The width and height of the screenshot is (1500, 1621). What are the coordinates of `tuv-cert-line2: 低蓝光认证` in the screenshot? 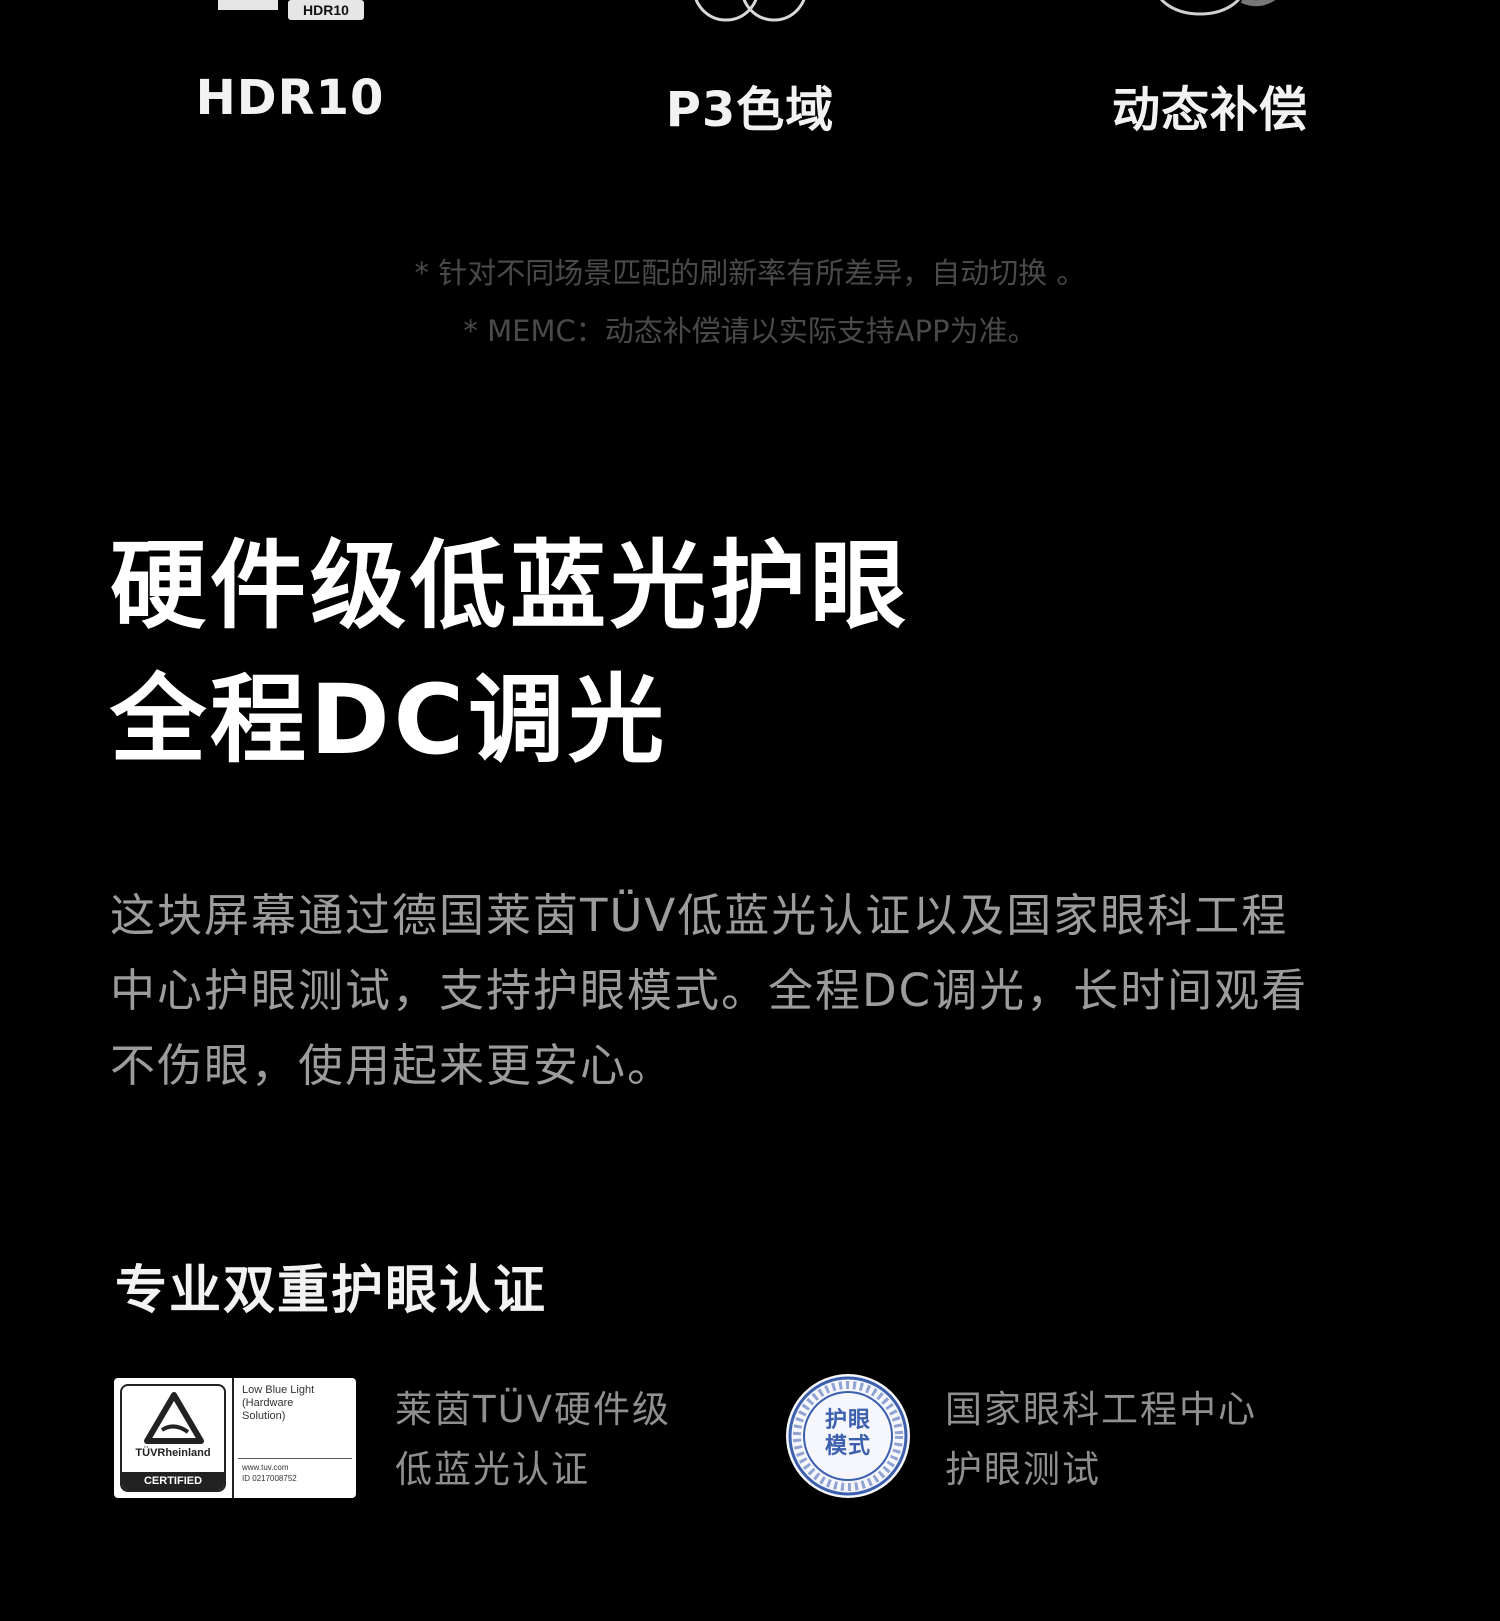 It's located at (492, 1469).